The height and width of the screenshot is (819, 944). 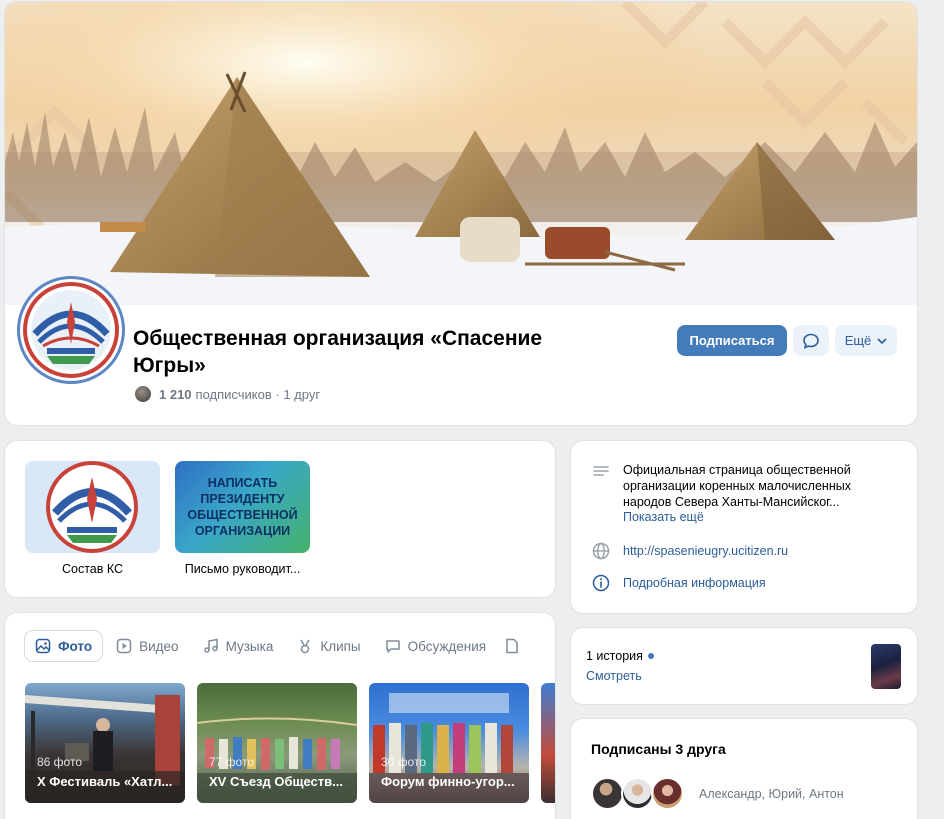 I want to click on tab-label: Клипы, so click(x=340, y=646).